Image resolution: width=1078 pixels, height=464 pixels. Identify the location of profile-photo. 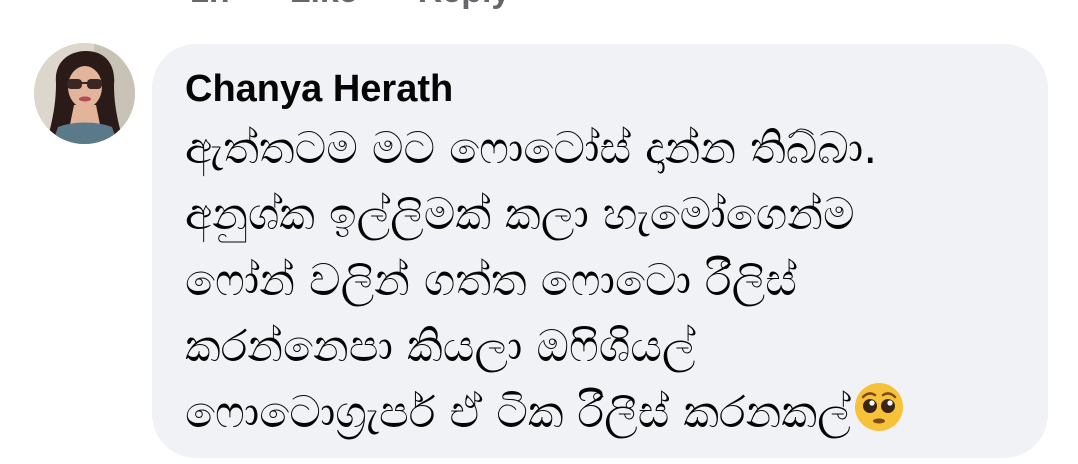
(84, 93).